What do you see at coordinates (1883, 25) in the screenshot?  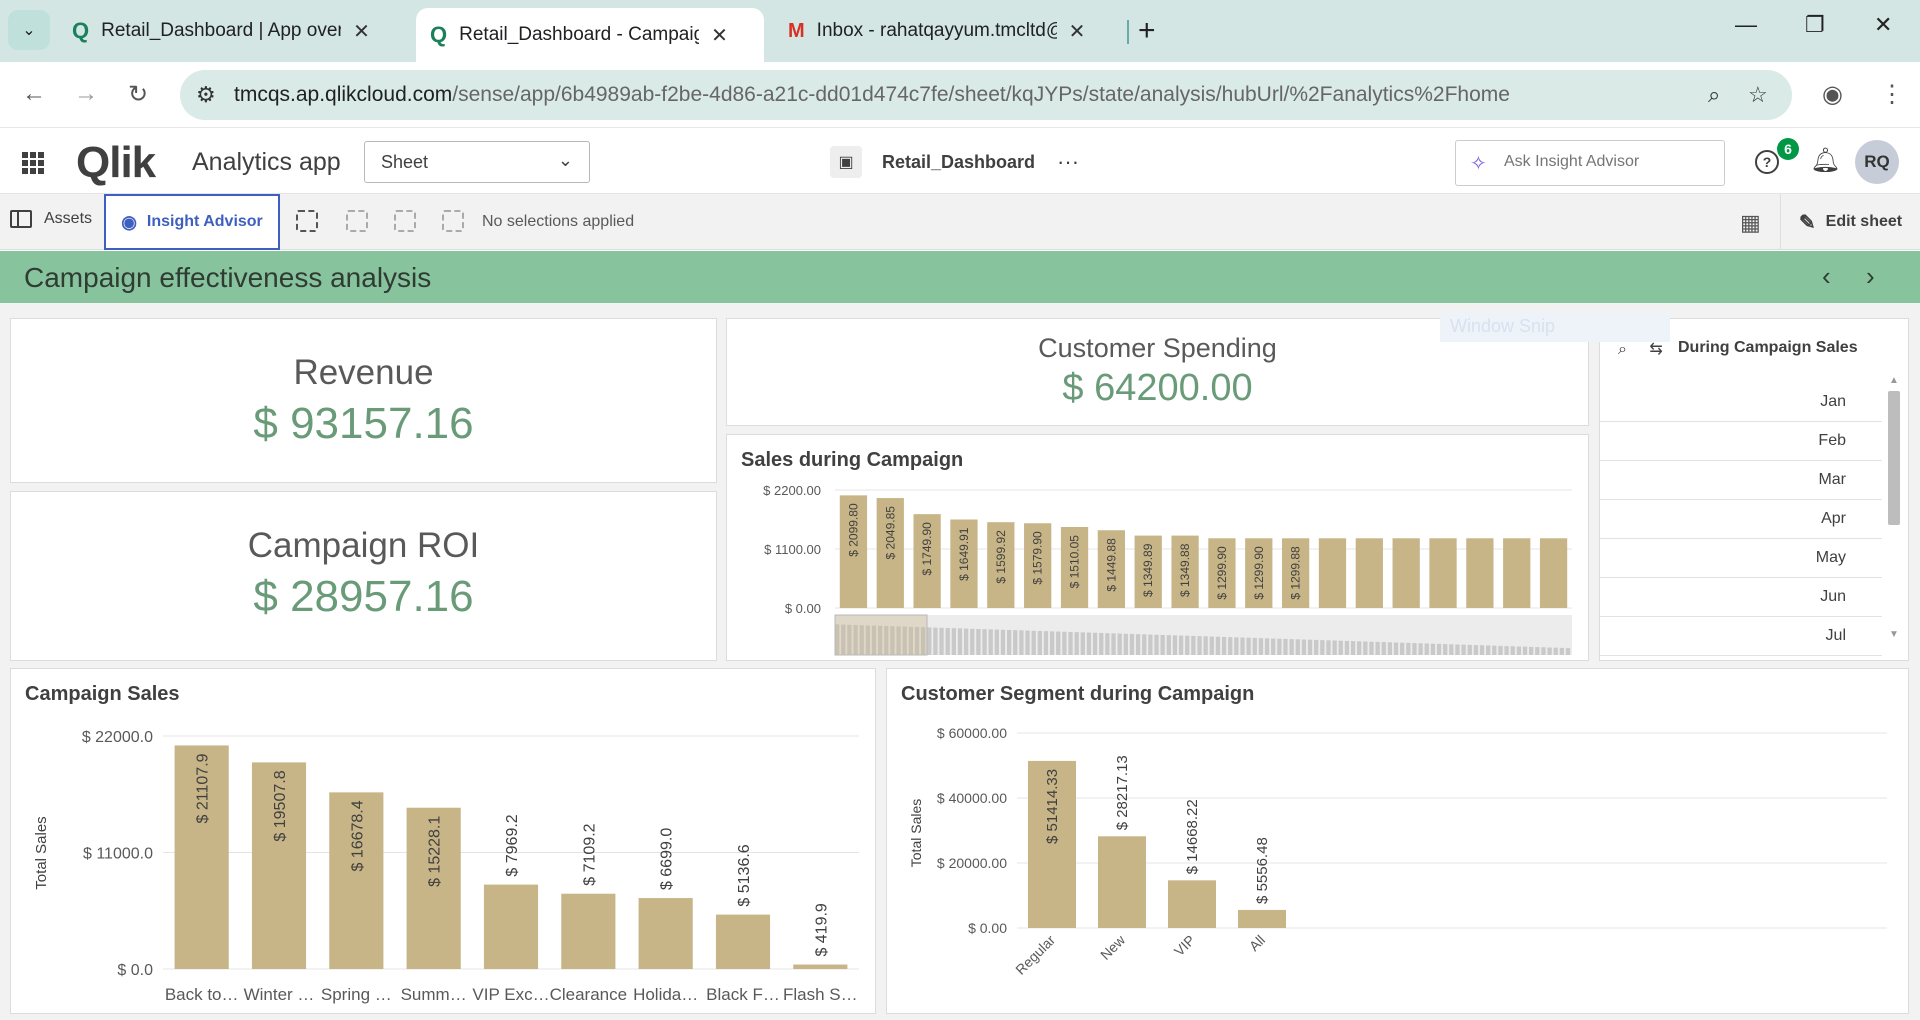 I see `close-window-button: ✕` at bounding box center [1883, 25].